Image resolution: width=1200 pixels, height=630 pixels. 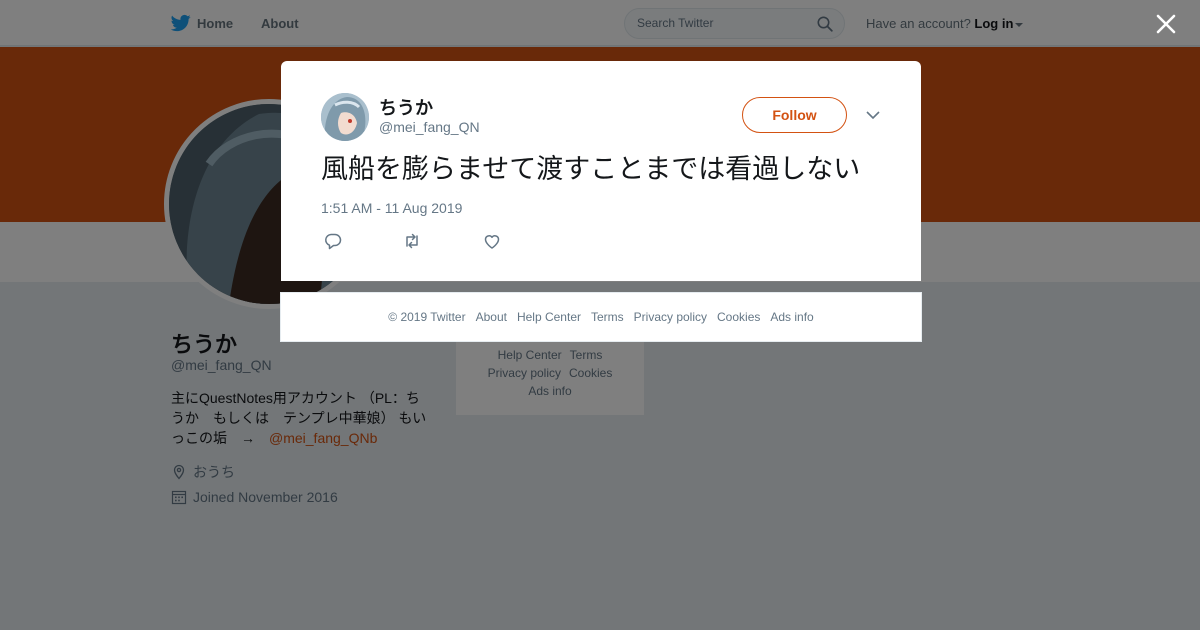 I want to click on footer-link-ads: Ads info, so click(x=791, y=317).